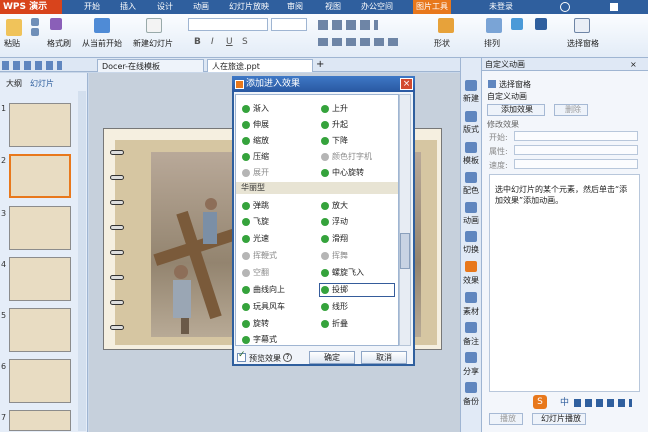 Image resolution: width=648 pixels, height=432 pixels. I want to click on select-pane-link: 选择窗格, so click(515, 84).